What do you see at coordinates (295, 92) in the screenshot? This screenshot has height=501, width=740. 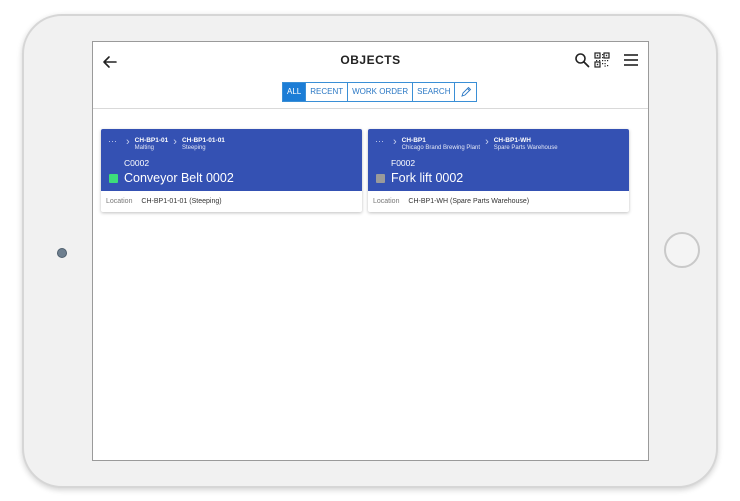 I see `tab-all: ALL` at bounding box center [295, 92].